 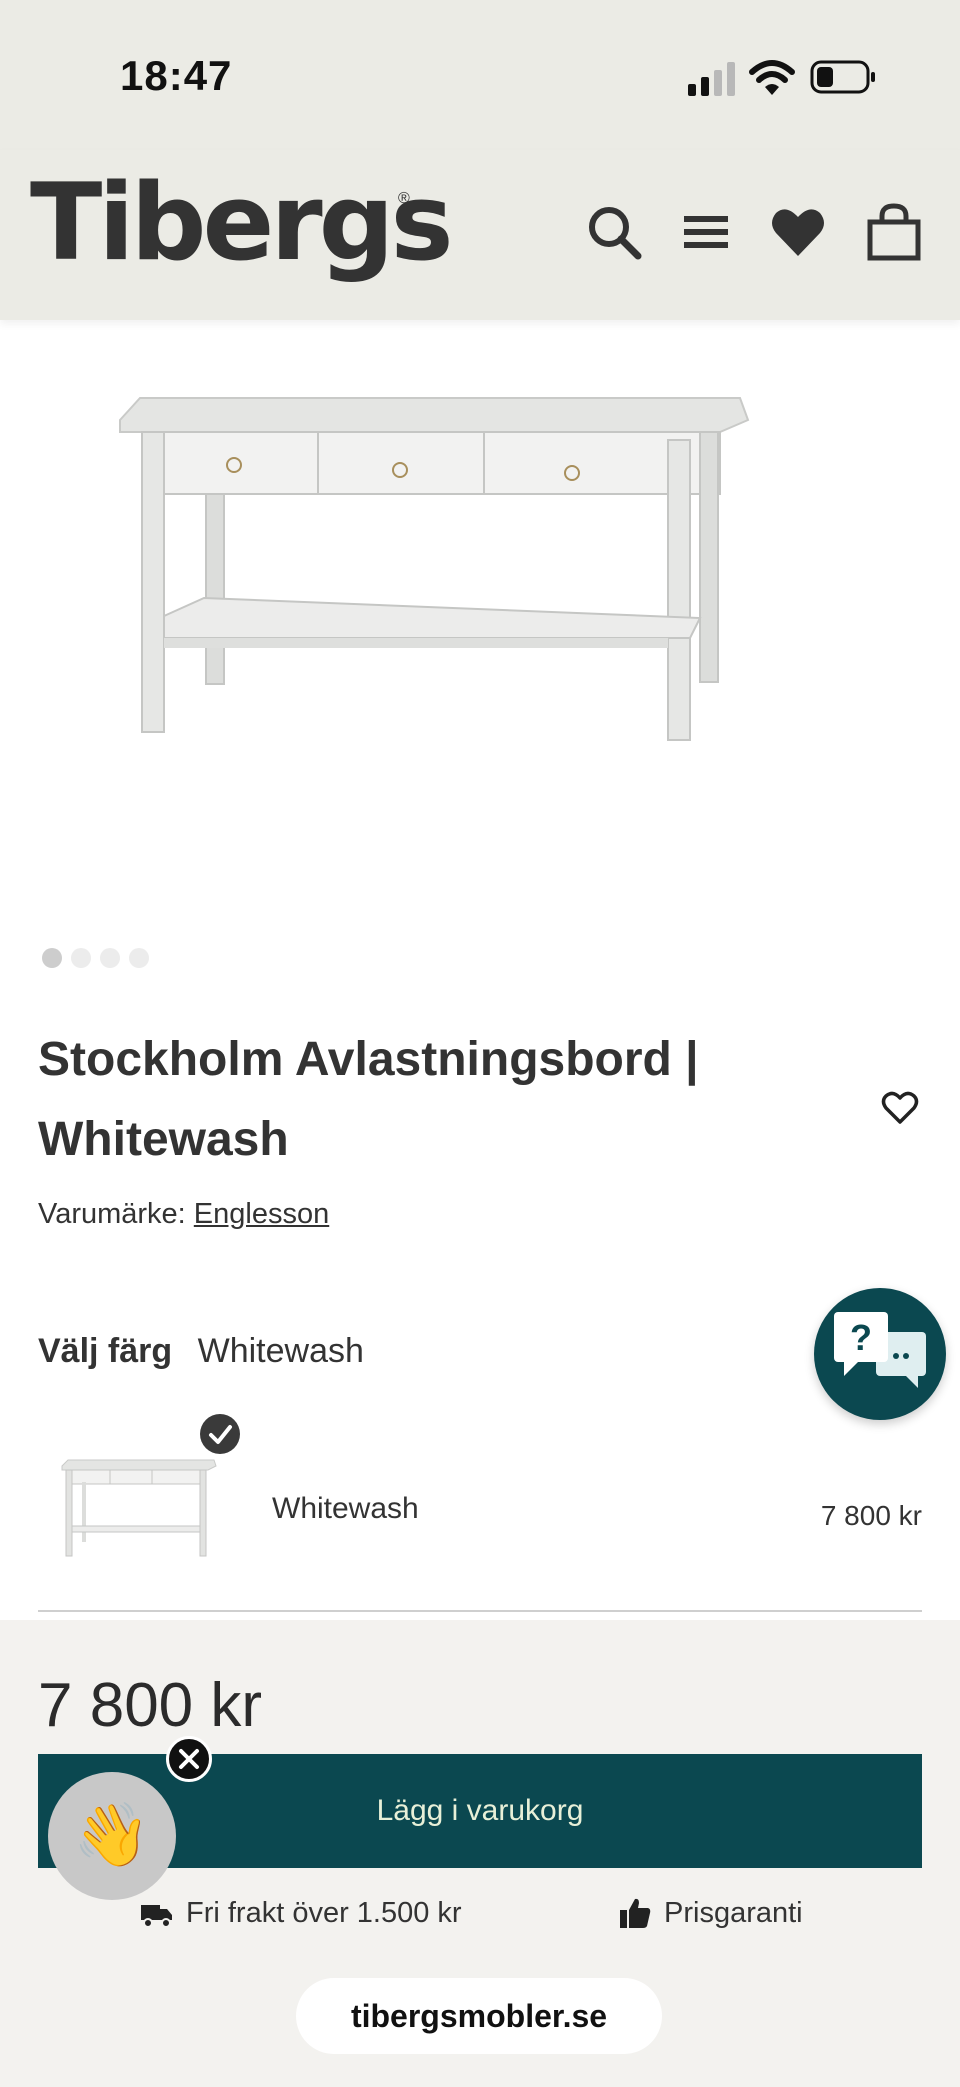 I want to click on usp-price-guarantee: Prisgaranti, so click(x=710, y=1913).